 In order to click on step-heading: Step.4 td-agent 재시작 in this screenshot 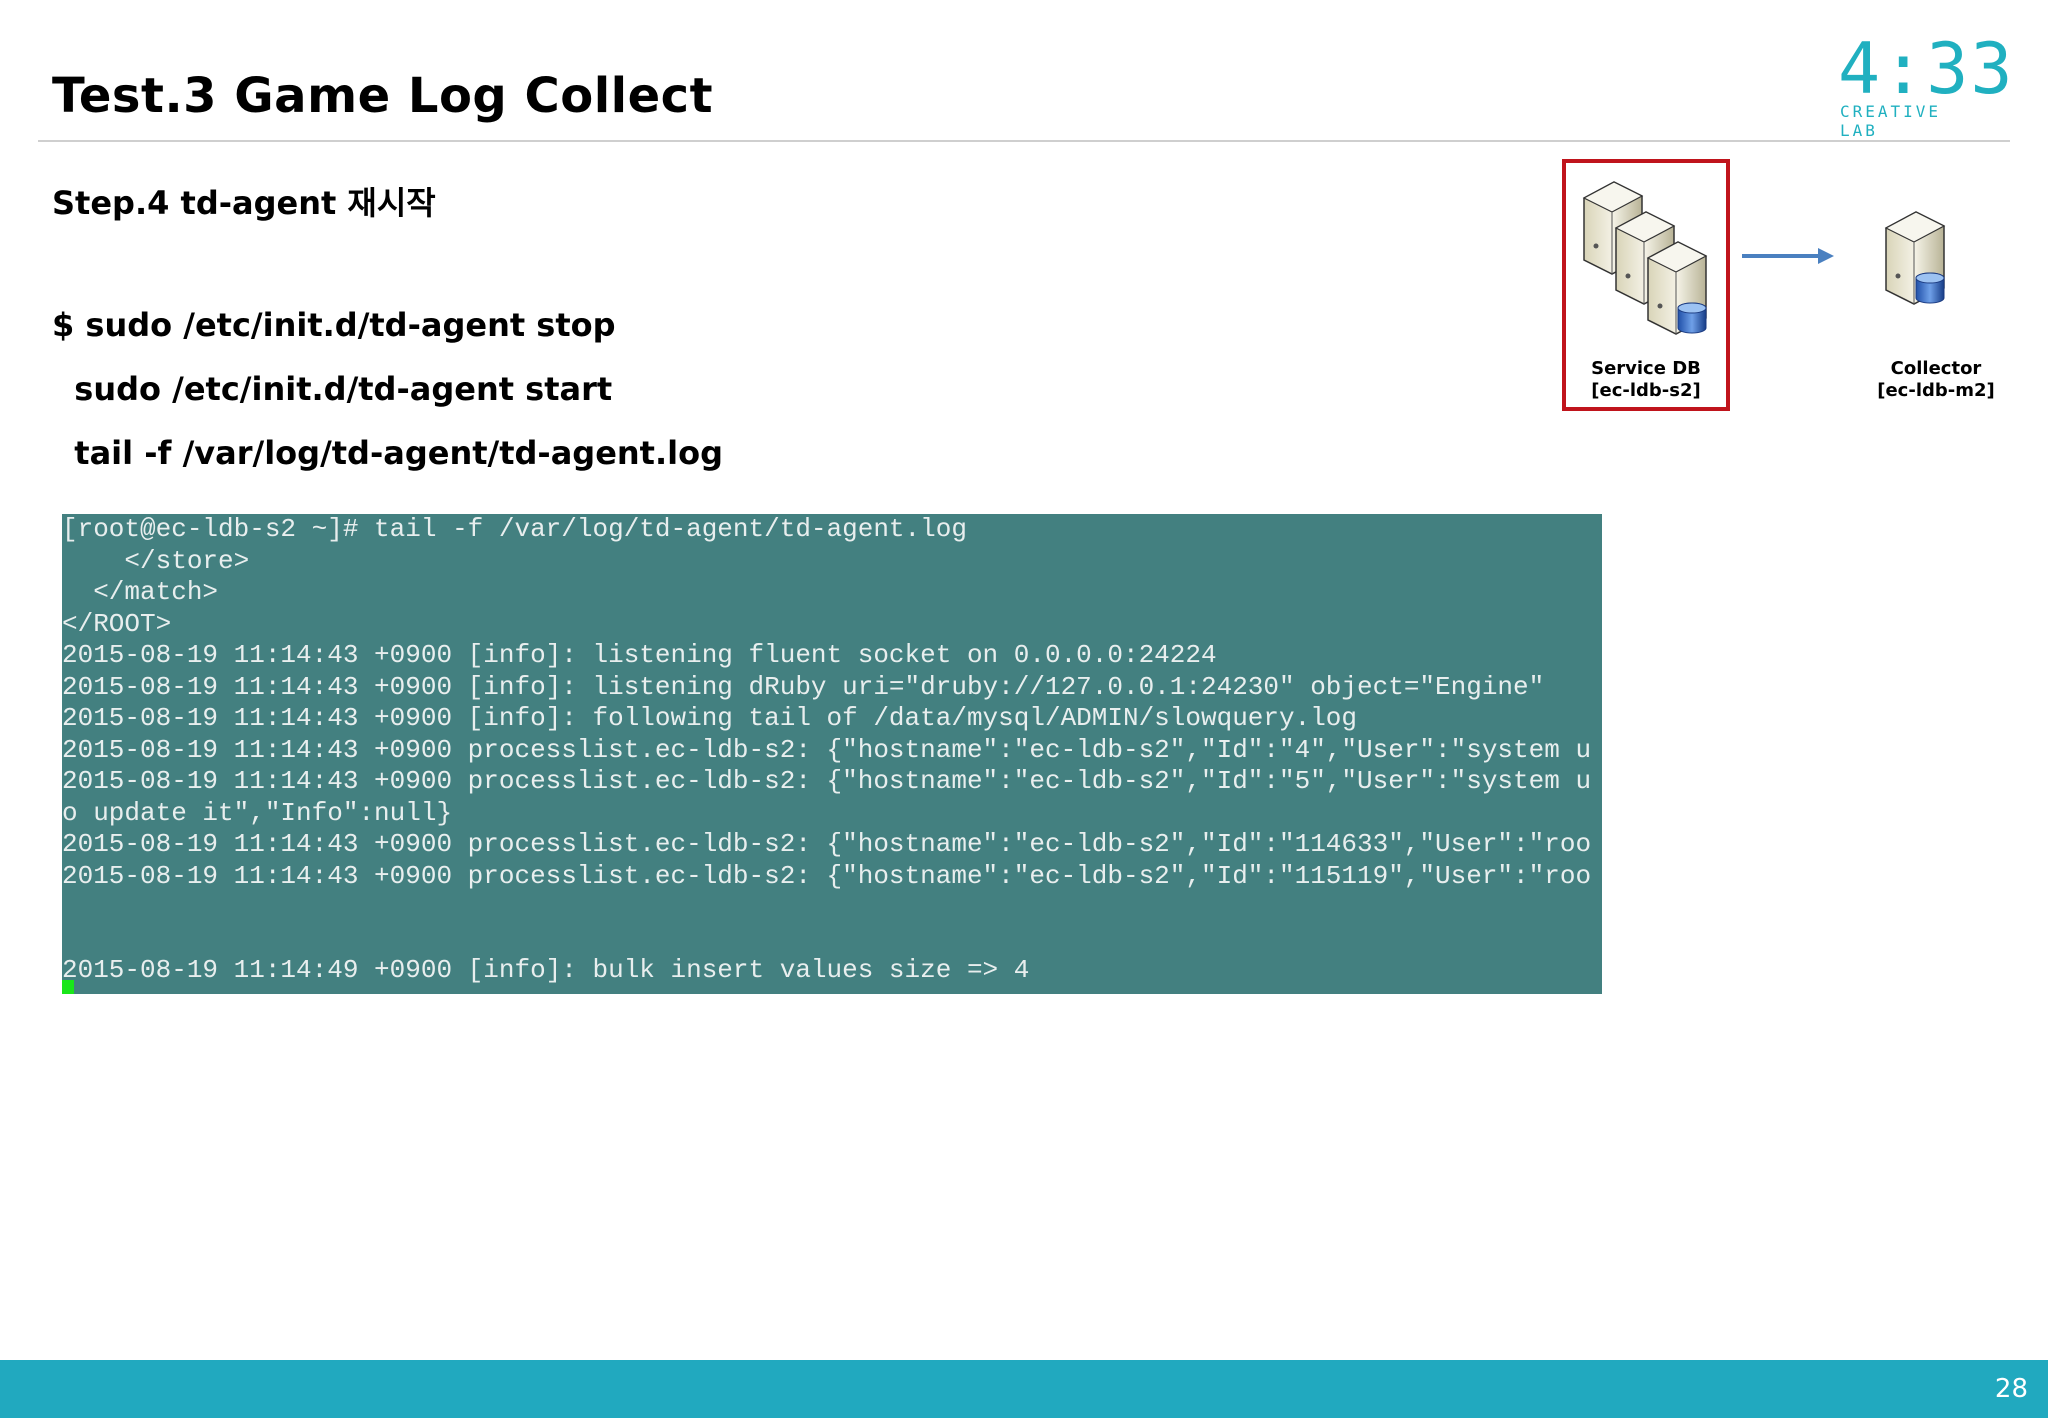, I will do `click(244, 203)`.